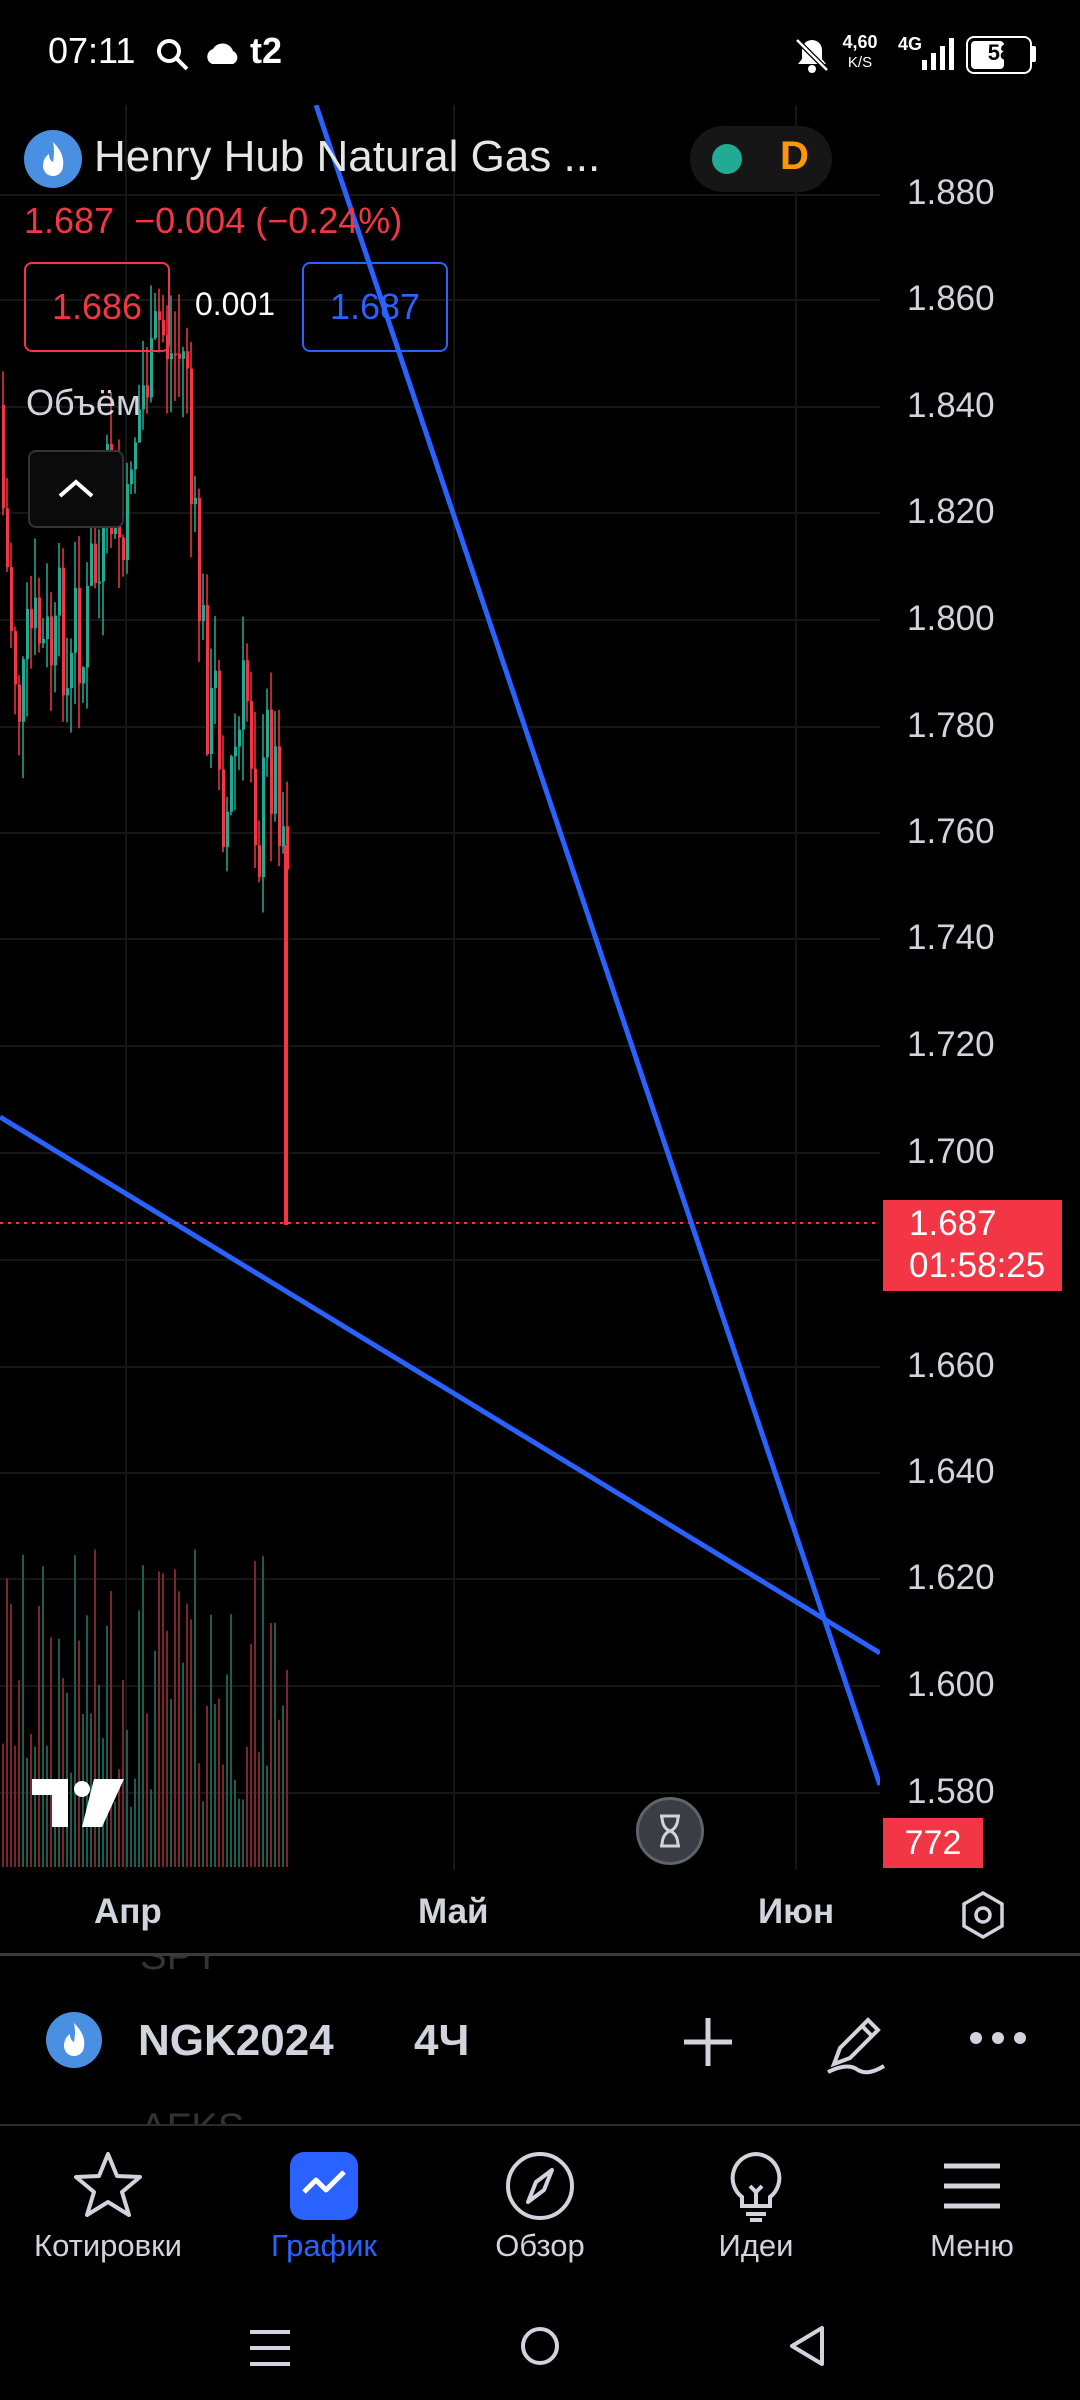 This screenshot has width=1080, height=2400. I want to click on market-open-dot, so click(727, 159).